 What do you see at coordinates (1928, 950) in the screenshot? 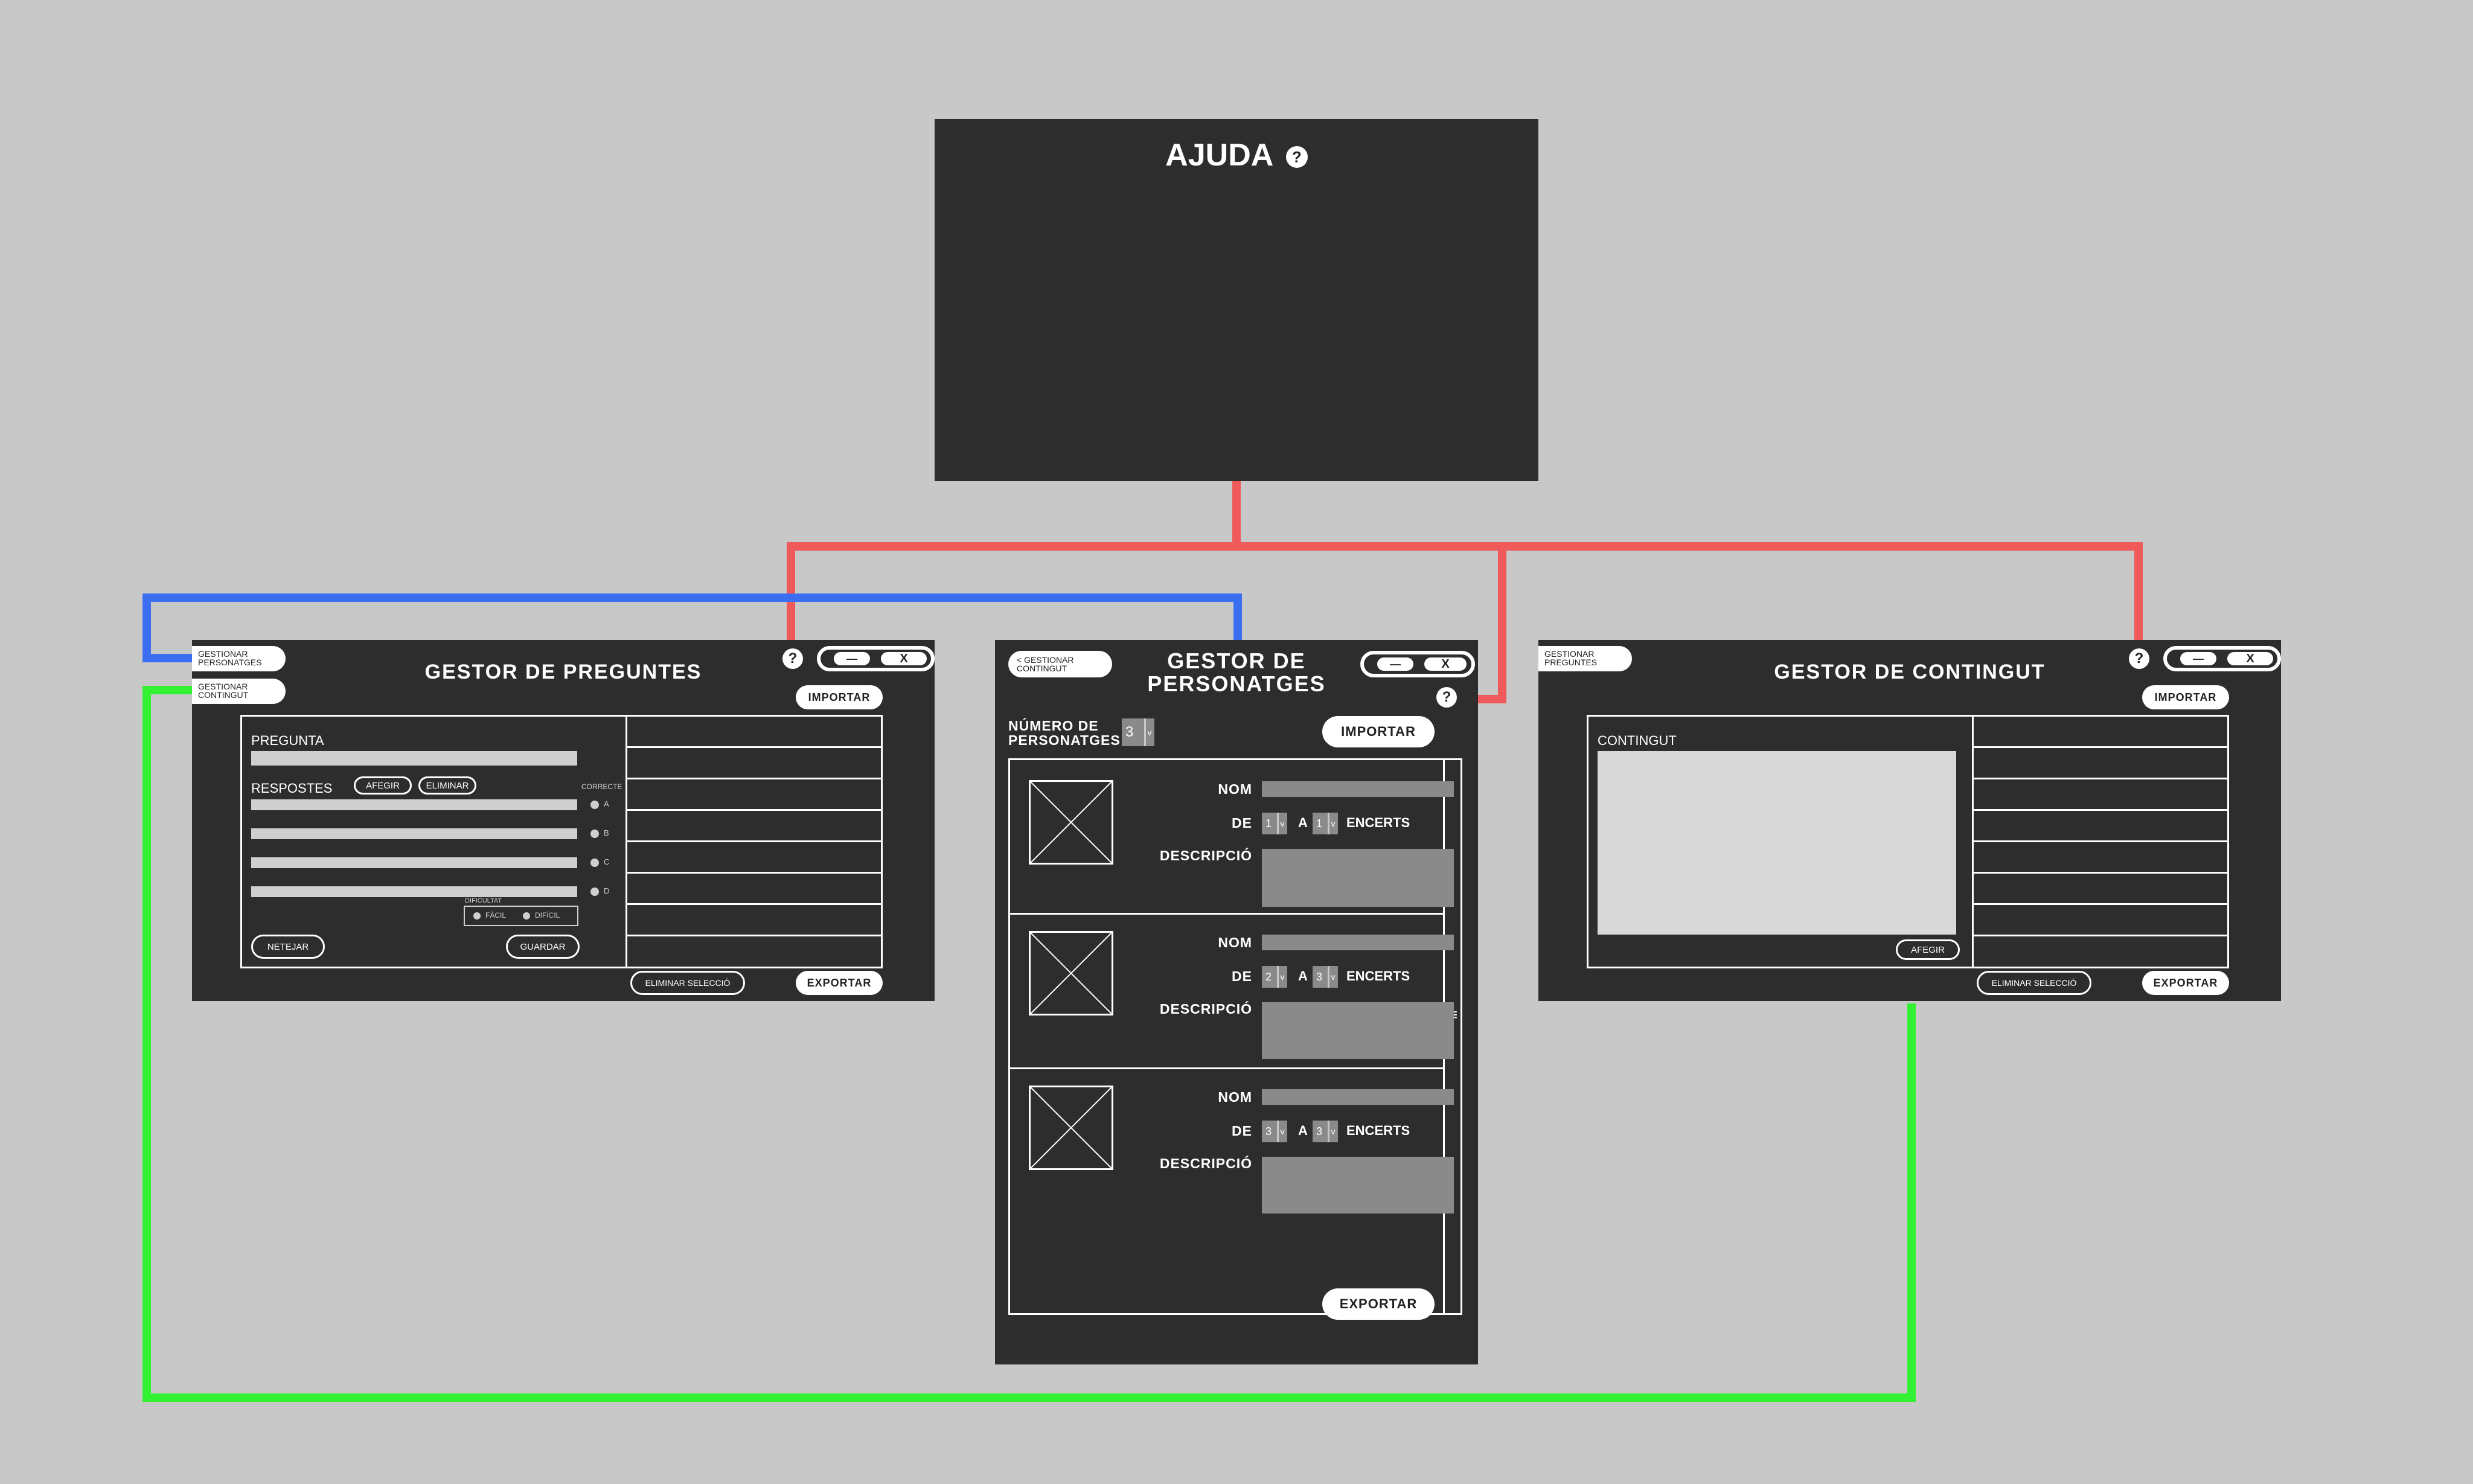
I see `add-content-button: AFEGIR` at bounding box center [1928, 950].